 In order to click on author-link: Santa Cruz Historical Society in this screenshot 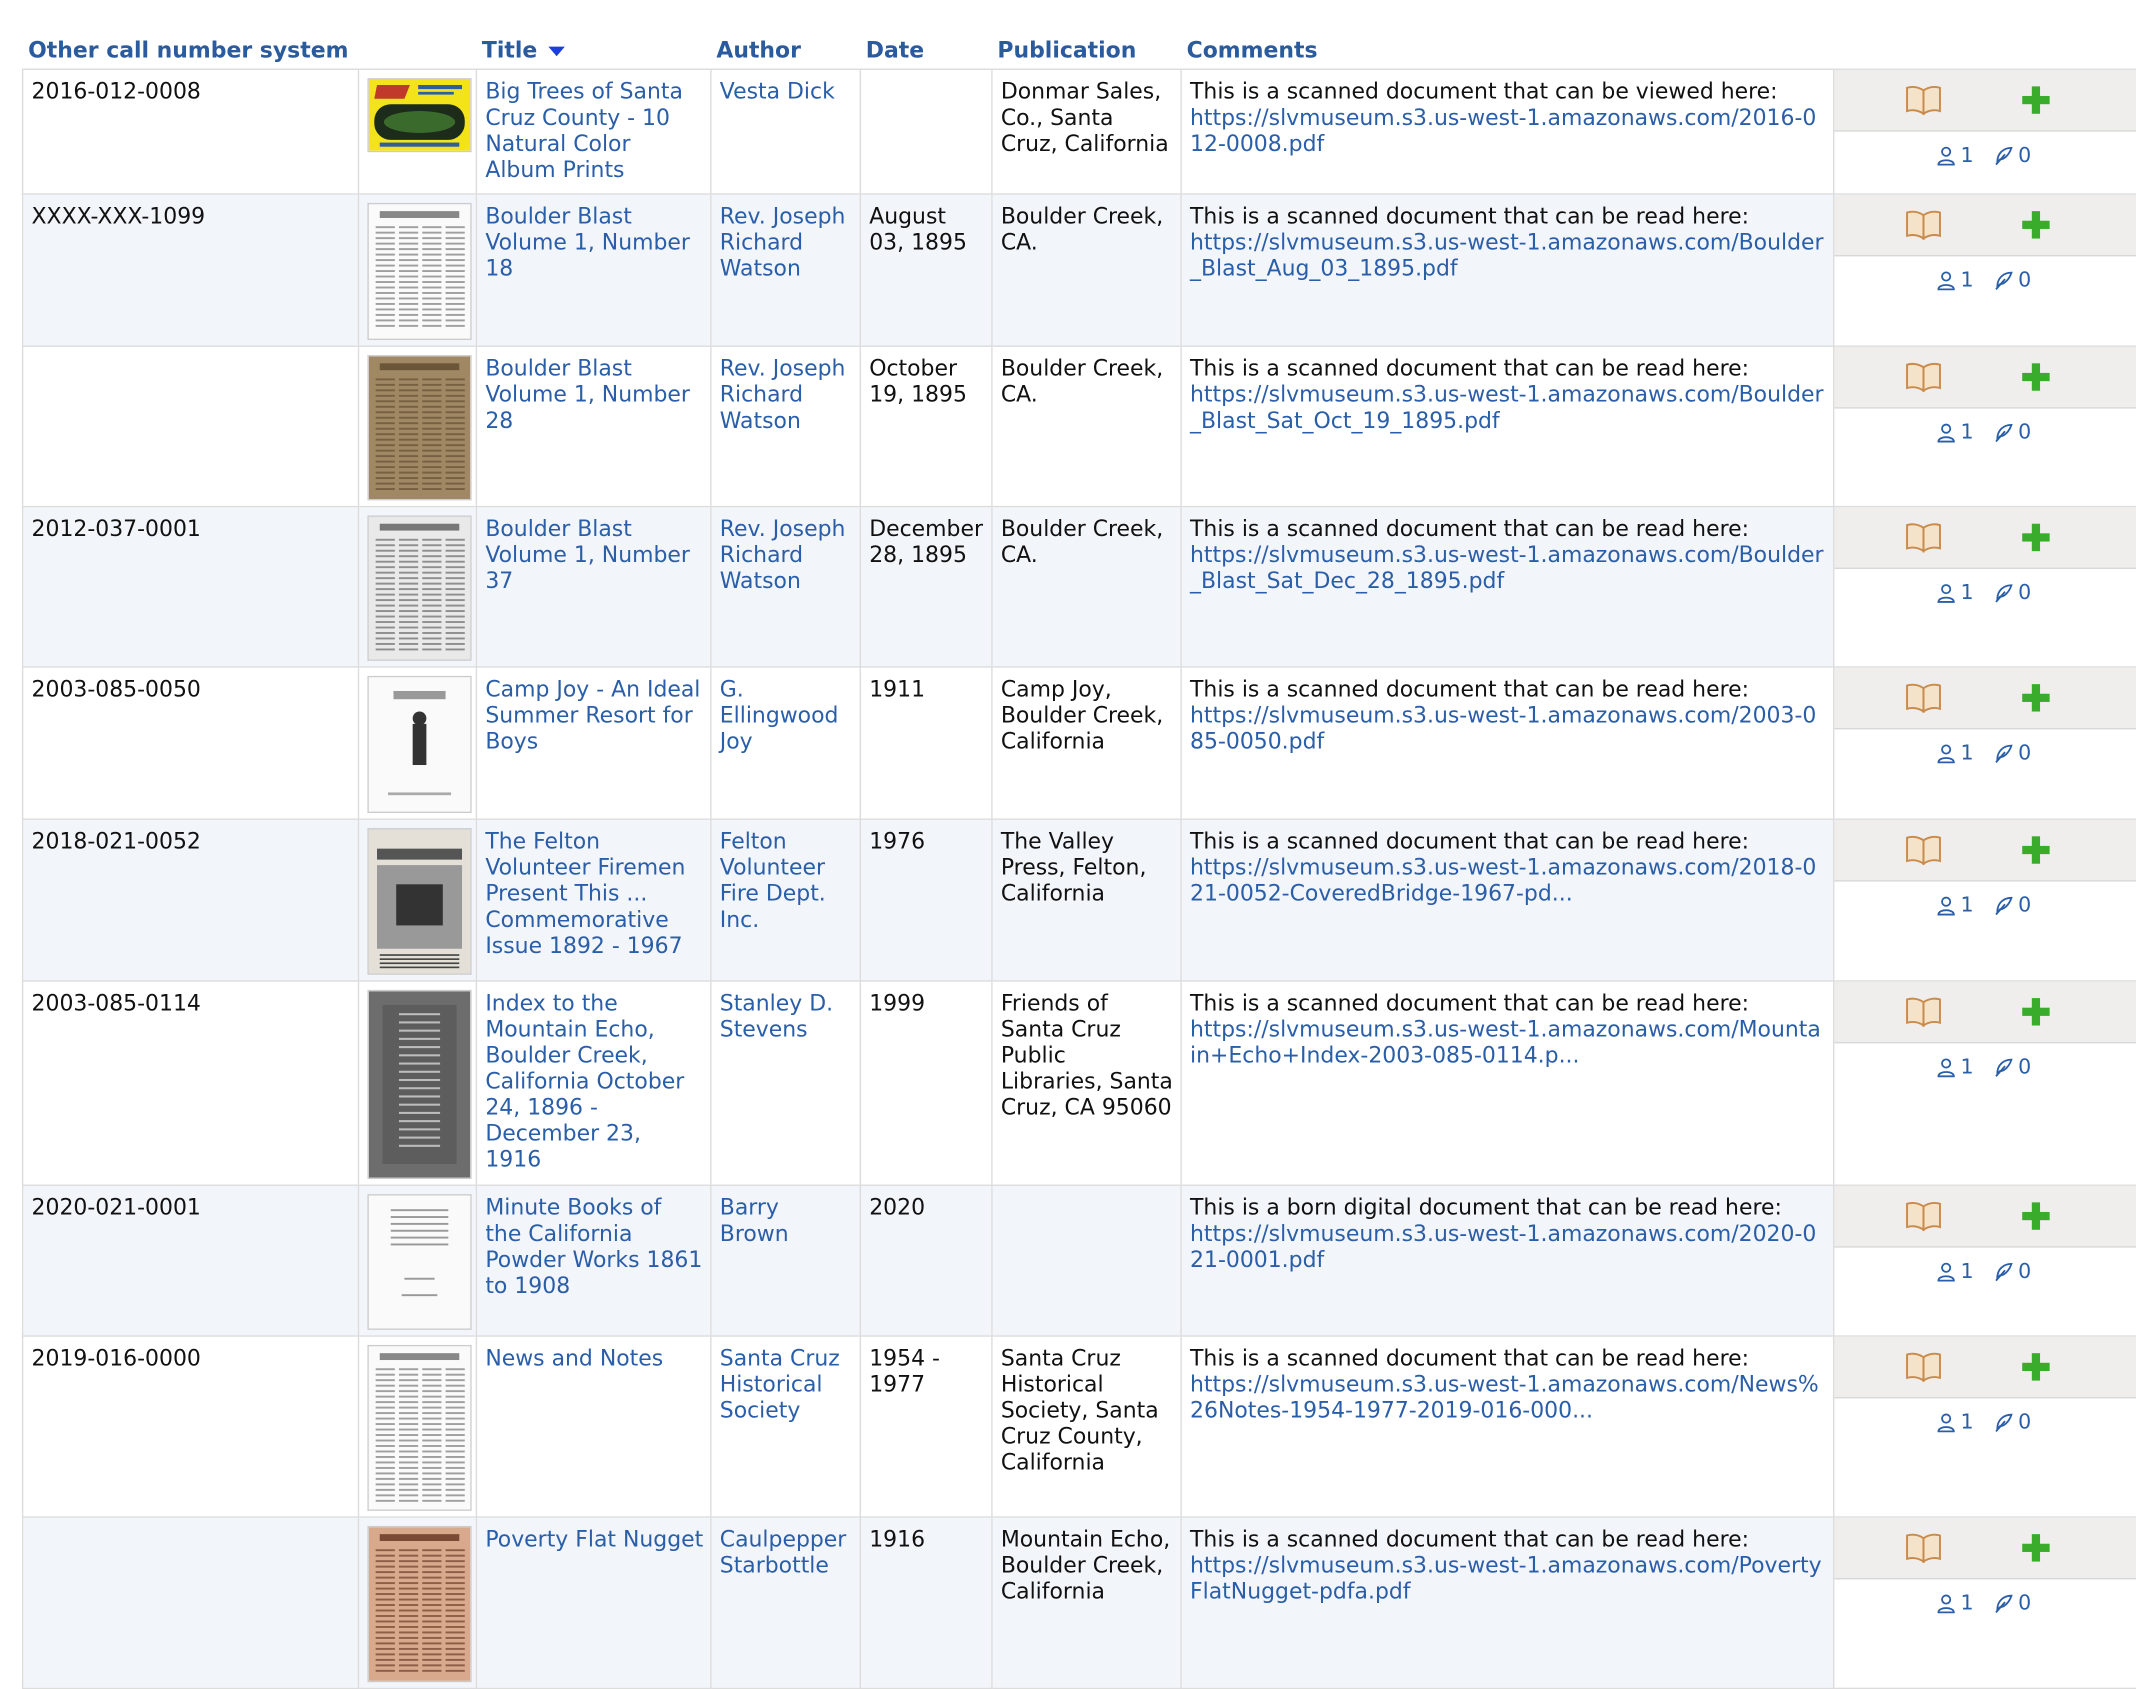, I will do `click(780, 1384)`.